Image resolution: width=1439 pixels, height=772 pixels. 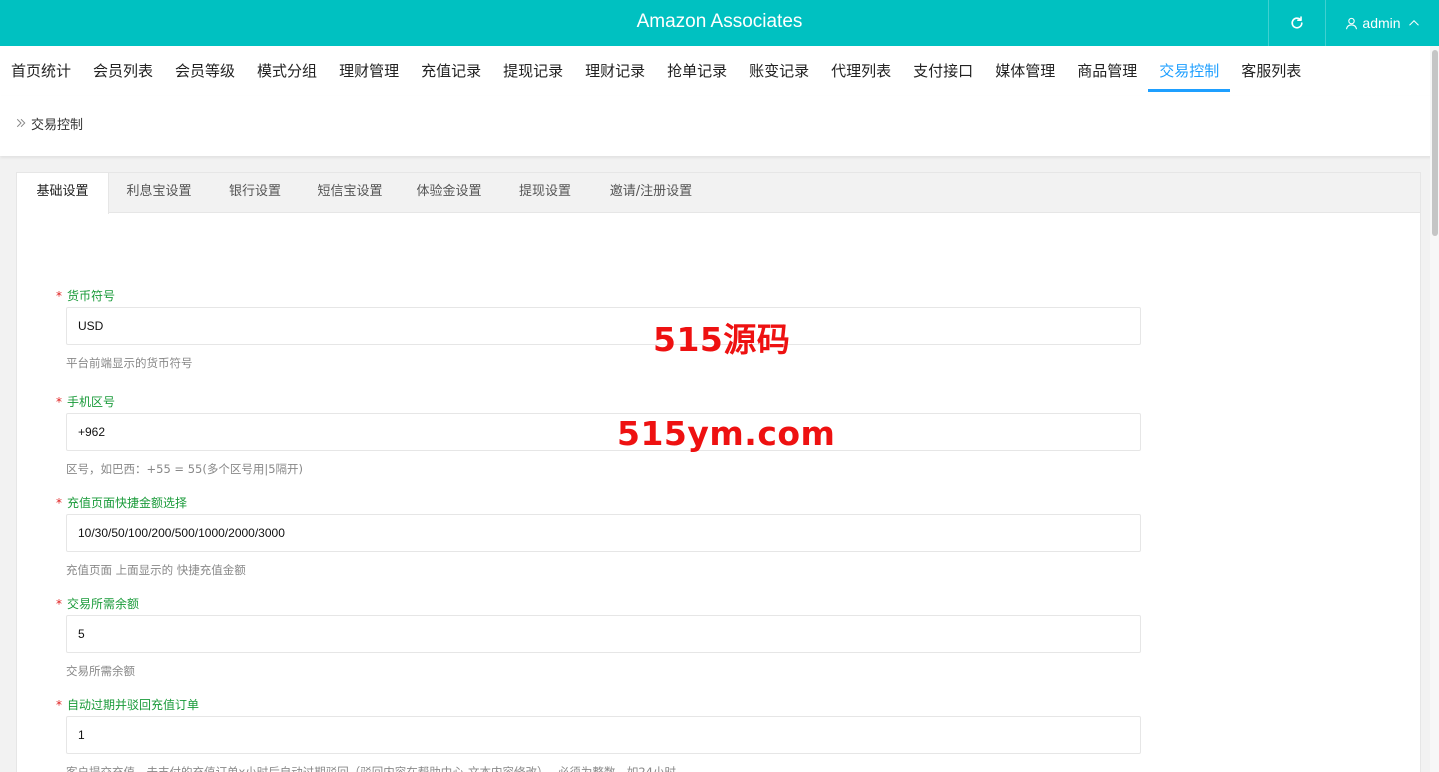 What do you see at coordinates (287, 69) in the screenshot?
I see `nav-item-3: 模式分组` at bounding box center [287, 69].